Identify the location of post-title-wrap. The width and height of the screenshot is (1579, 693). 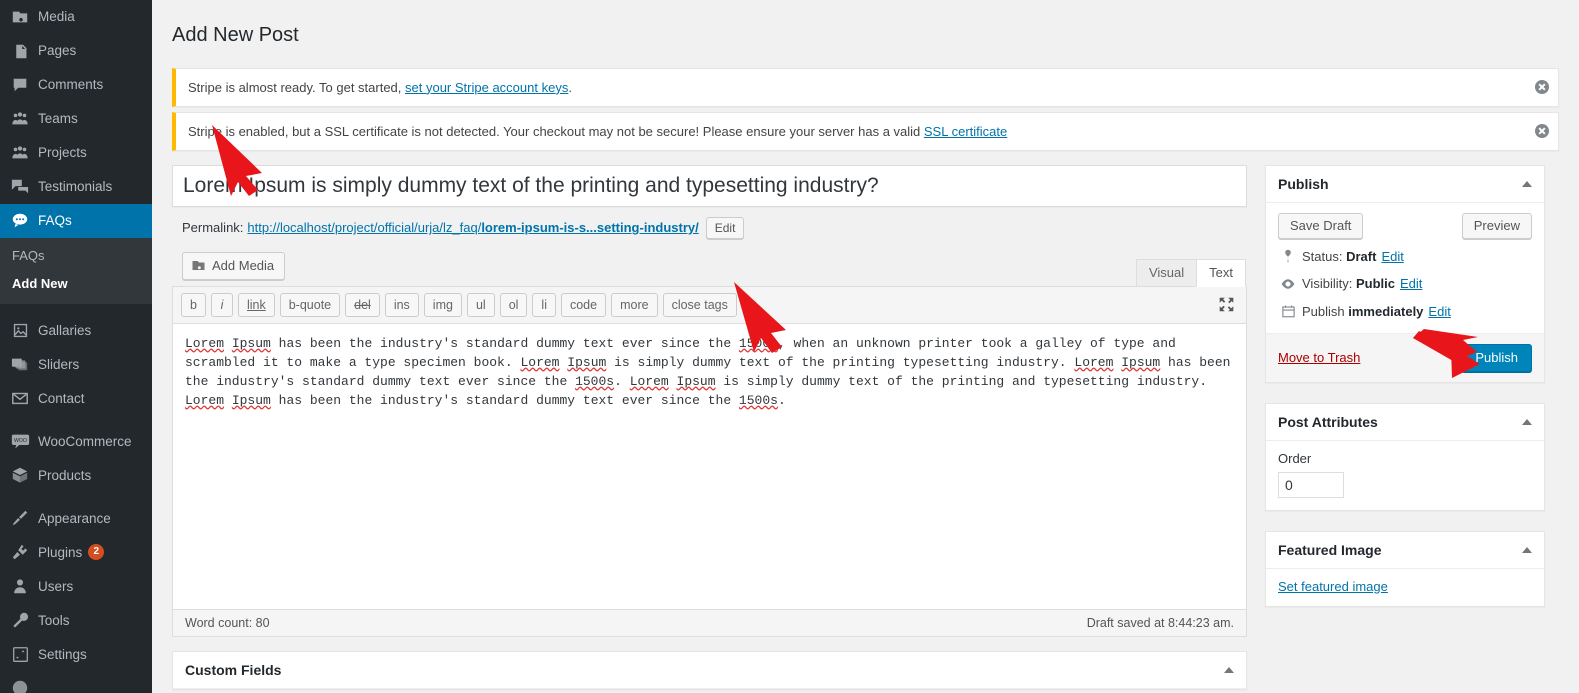
(709, 185).